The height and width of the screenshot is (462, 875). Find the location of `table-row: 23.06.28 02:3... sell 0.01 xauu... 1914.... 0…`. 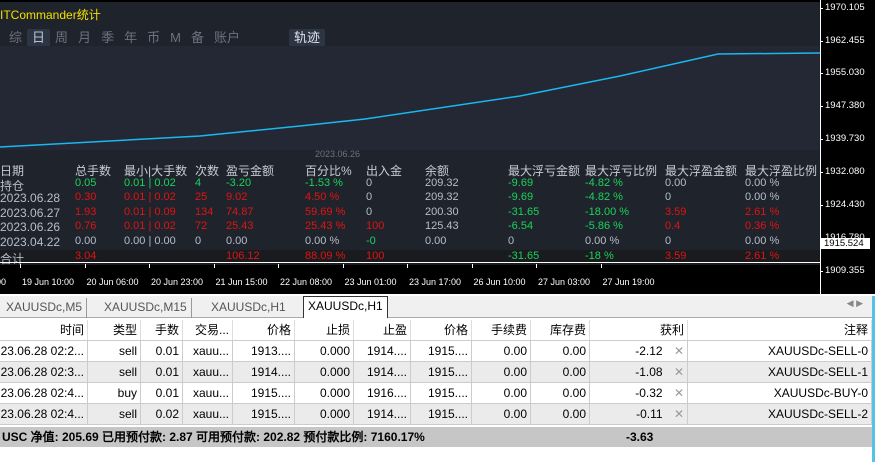

table-row: 23.06.28 02:3... sell 0.01 xauu... 1914.... 0… is located at coordinates (436, 372).